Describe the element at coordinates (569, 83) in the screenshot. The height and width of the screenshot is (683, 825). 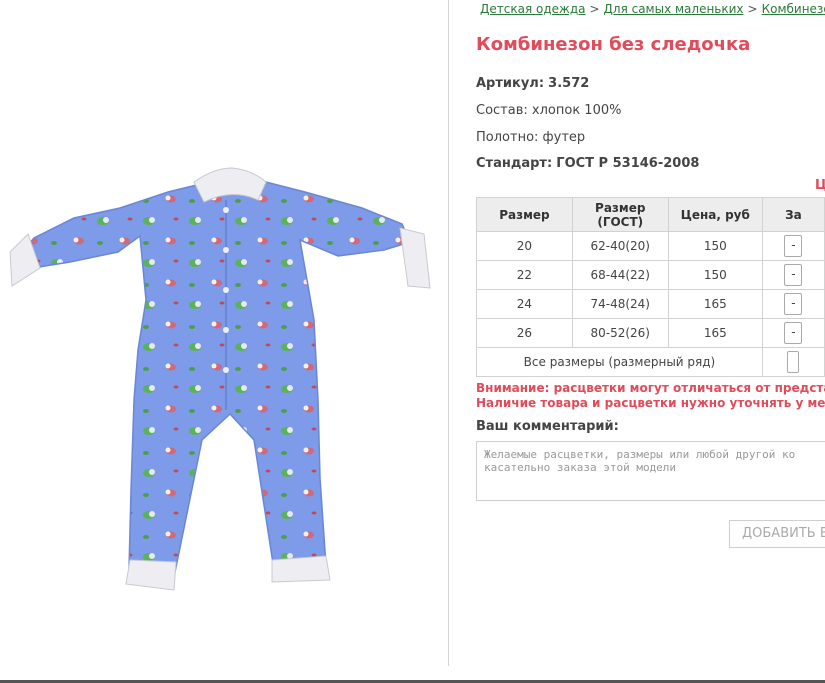
I see `article-value: 3.572` at that location.